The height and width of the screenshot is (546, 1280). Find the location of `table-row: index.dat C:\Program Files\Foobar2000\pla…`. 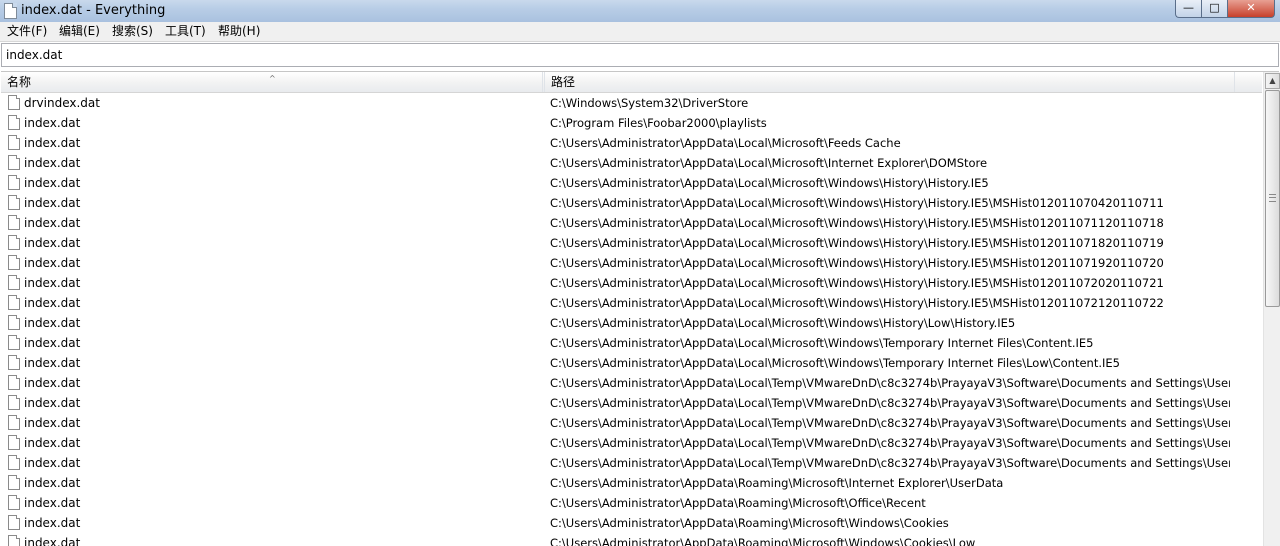

table-row: index.dat C:\Program Files\Foobar2000\pla… is located at coordinates (631, 123).